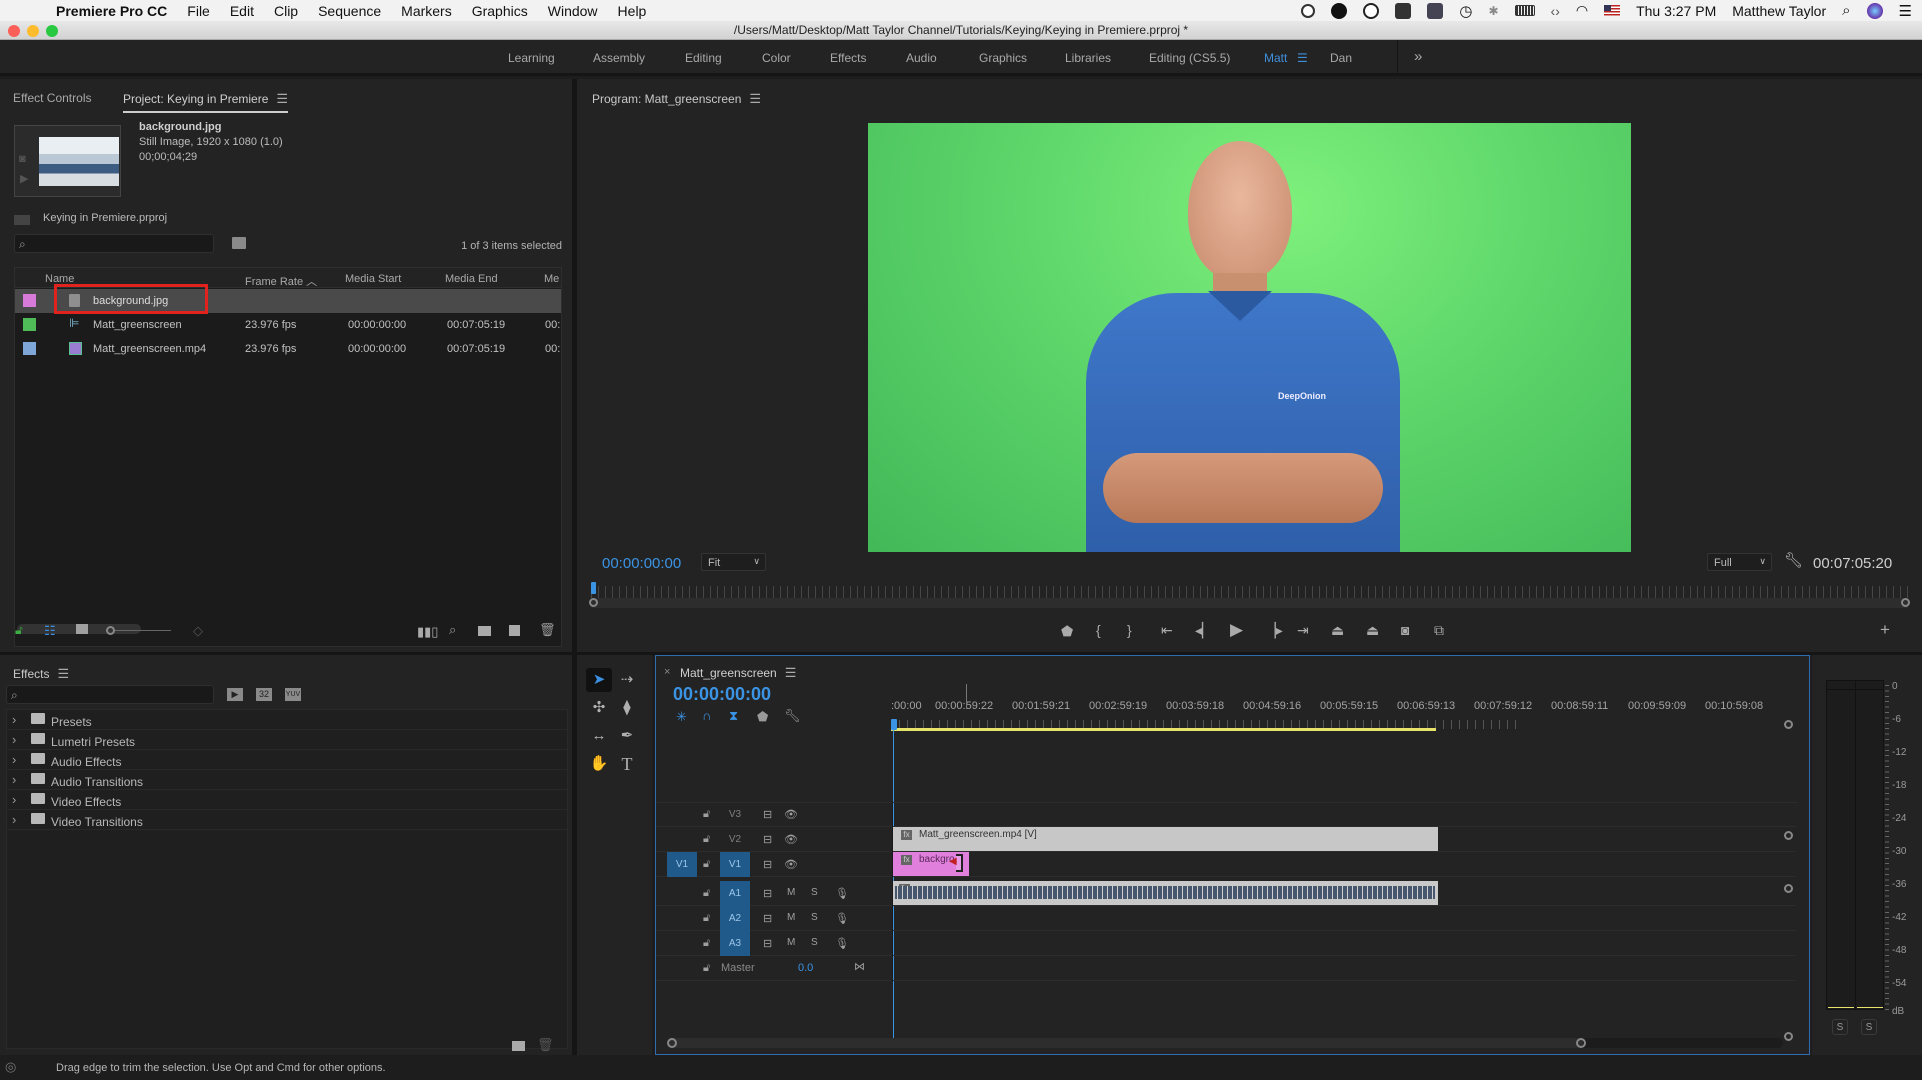 Image resolution: width=1922 pixels, height=1080 pixels. What do you see at coordinates (1372, 630) in the screenshot?
I see `extract-icon: ⏏` at bounding box center [1372, 630].